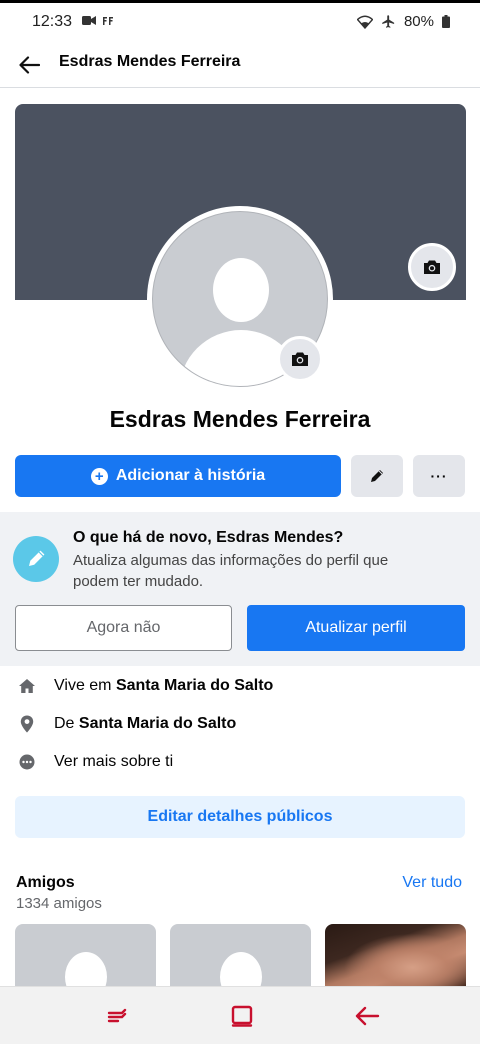 Image resolution: width=480 pixels, height=1044 pixels. Describe the element at coordinates (364, 22) in the screenshot. I see `wifi-icon` at that location.